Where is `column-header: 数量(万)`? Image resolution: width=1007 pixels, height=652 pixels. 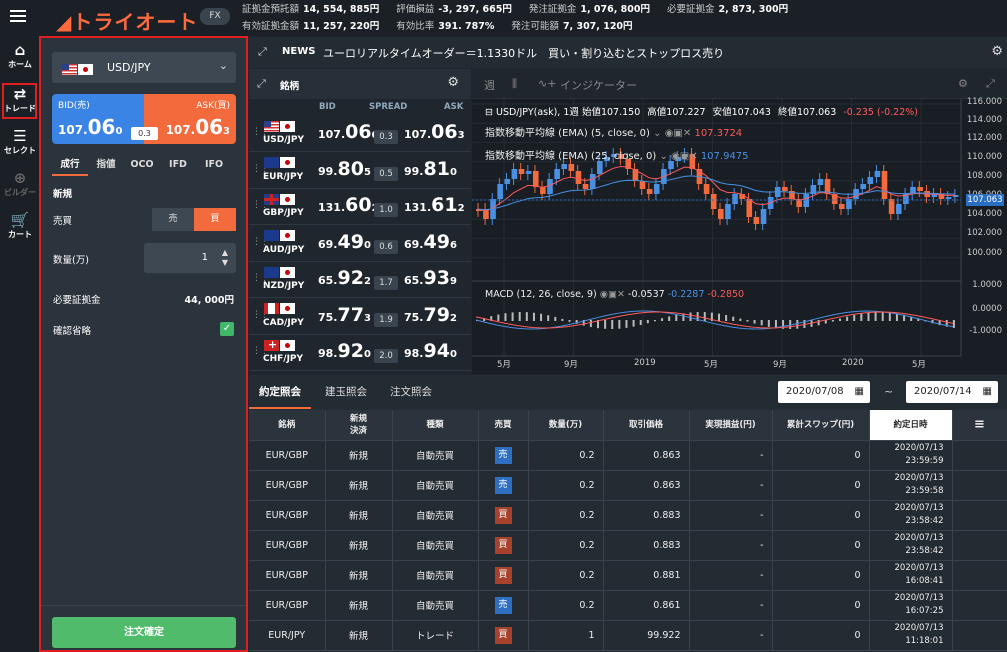
column-header: 数量(万) is located at coordinates (566, 425).